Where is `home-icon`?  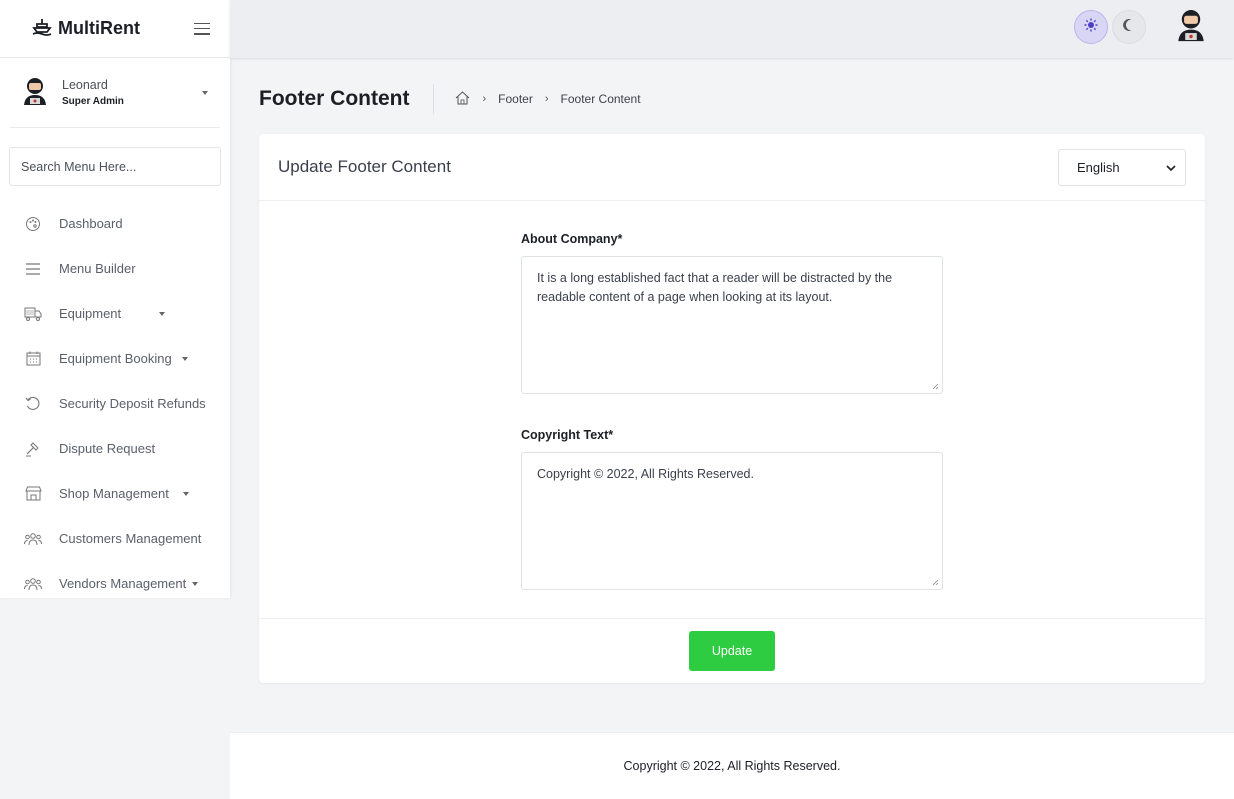
home-icon is located at coordinates (462, 99).